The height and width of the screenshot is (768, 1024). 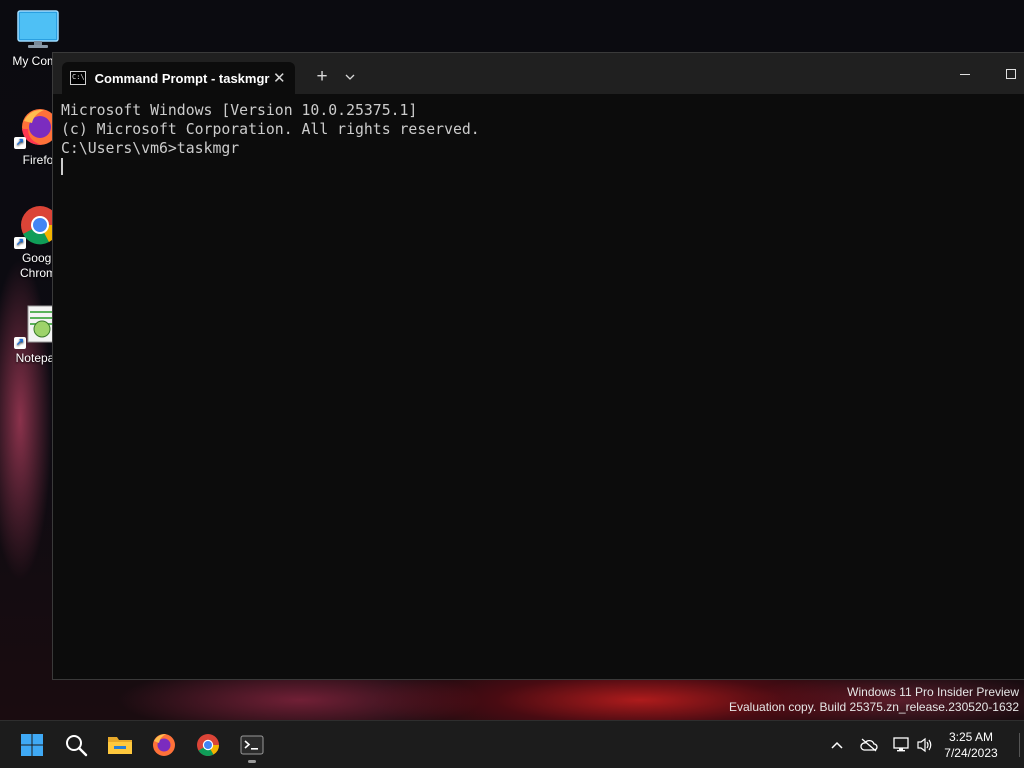 I want to click on taskbar-firefox, so click(x=164, y=745).